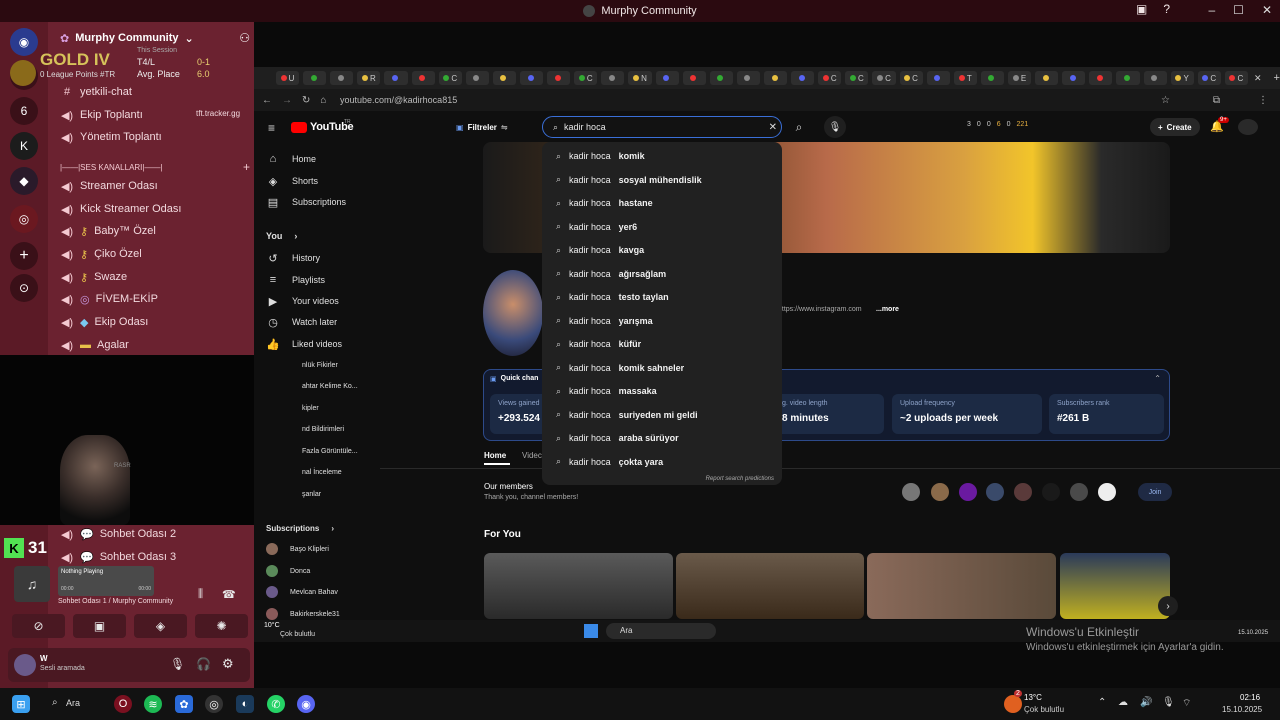 This screenshot has width=1280, height=720. I want to click on app-icon: ✿, so click(184, 704).